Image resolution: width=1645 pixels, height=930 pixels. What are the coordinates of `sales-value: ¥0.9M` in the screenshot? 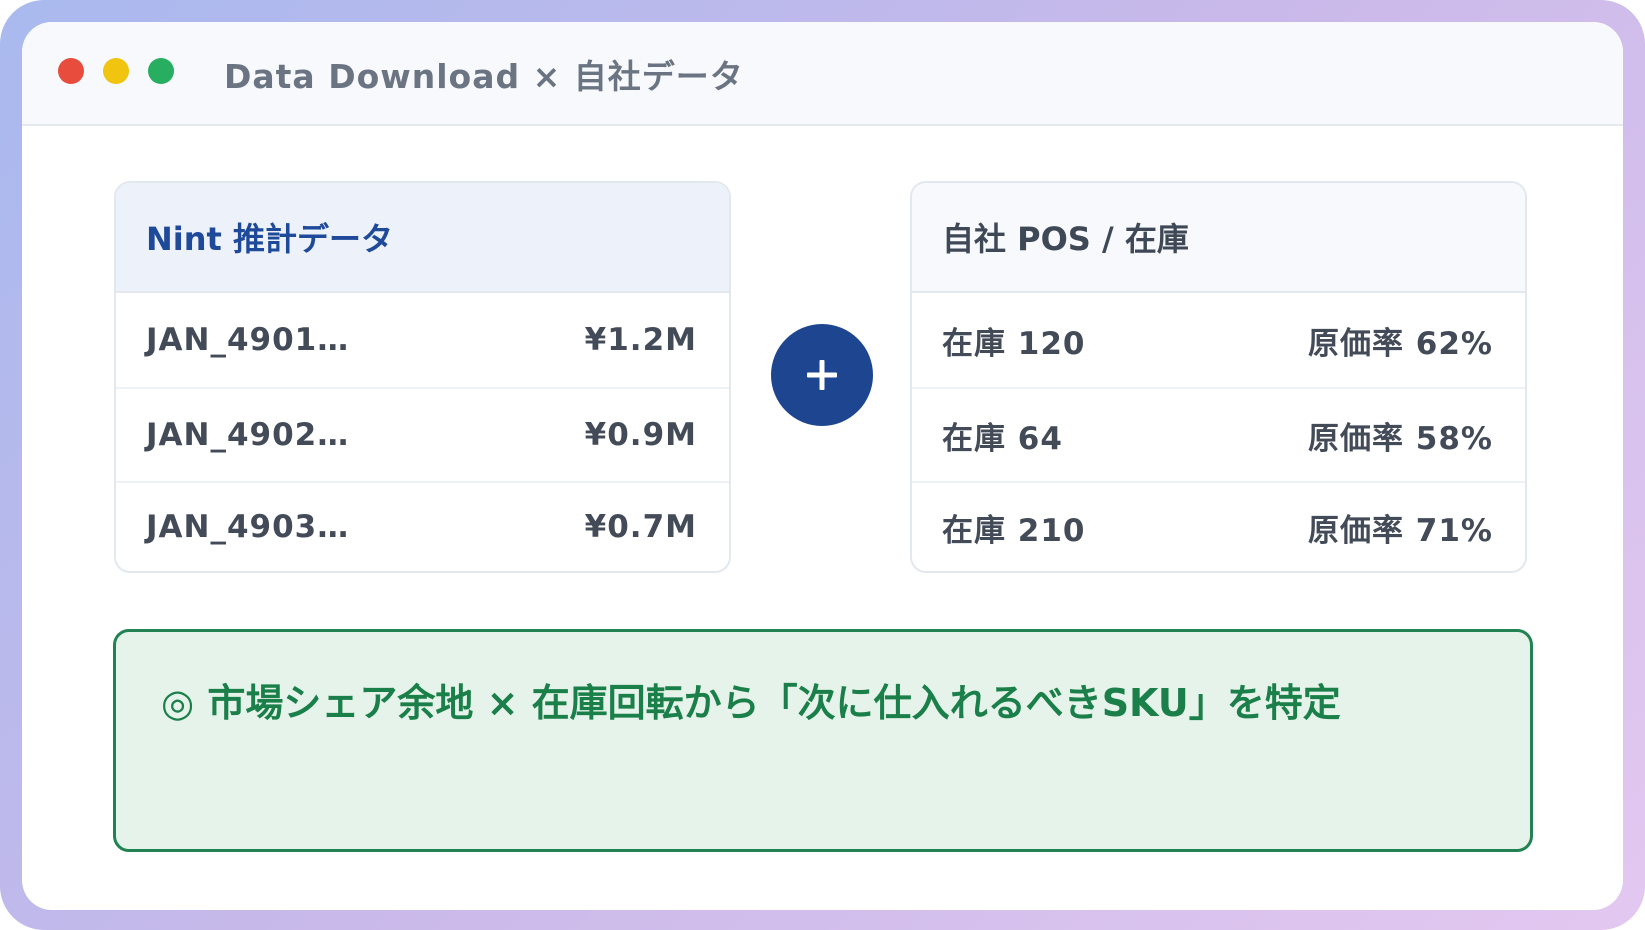 It's located at (640, 435).